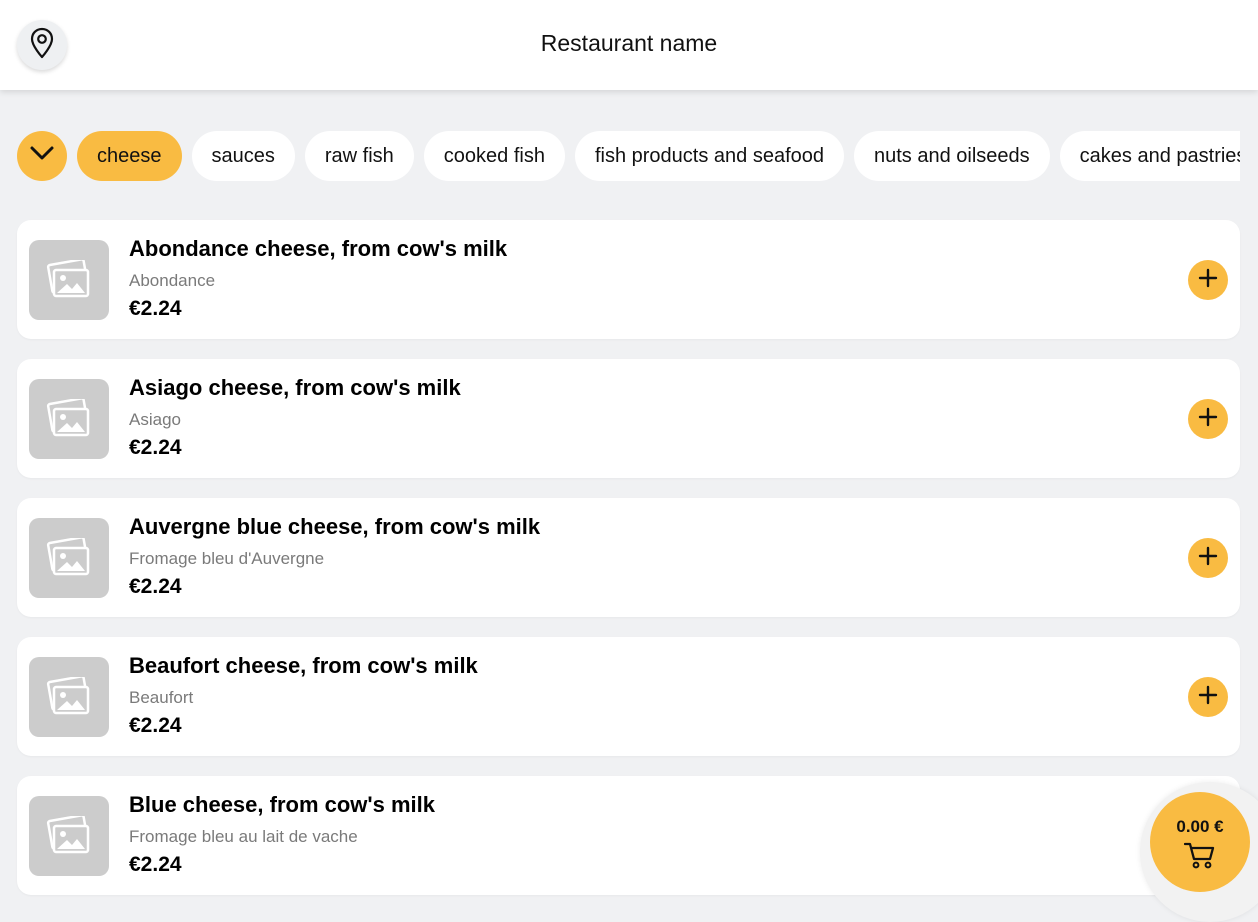  Describe the element at coordinates (227, 558) in the screenshot. I see `product-subtitle: Fromage bleu d'Auvergne` at that location.